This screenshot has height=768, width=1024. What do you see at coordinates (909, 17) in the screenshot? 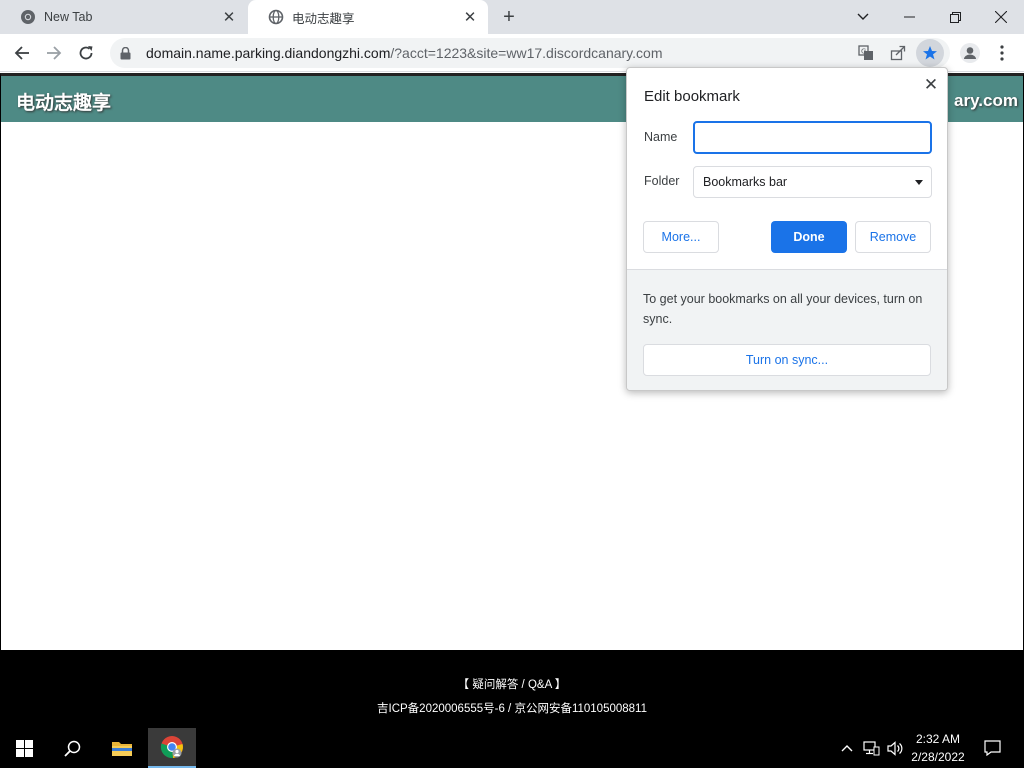
I see `minimize-icon` at bounding box center [909, 17].